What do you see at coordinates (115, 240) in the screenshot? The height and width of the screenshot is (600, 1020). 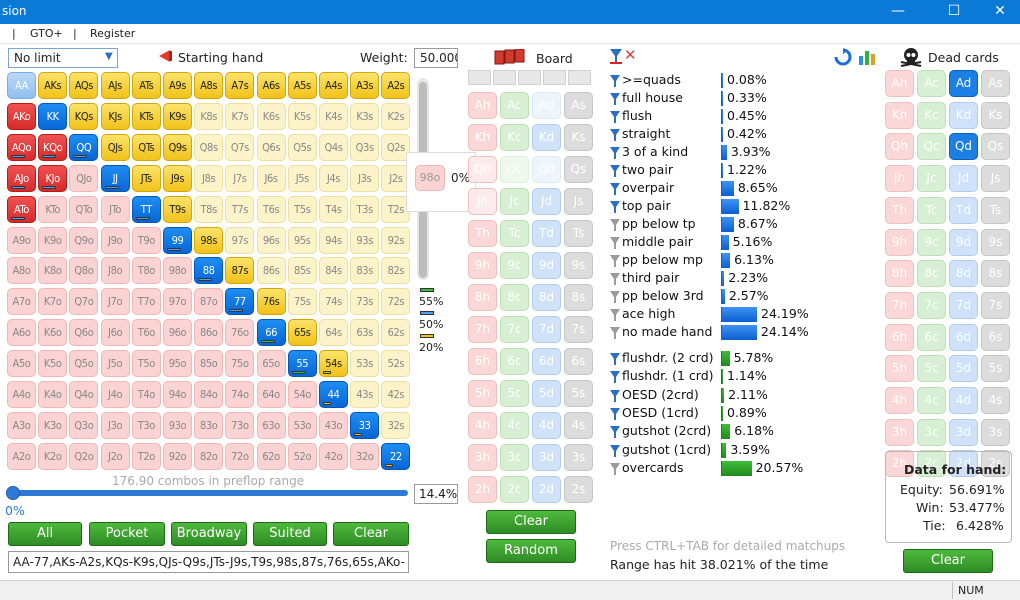 I see `hand-cell-J9o: J9o` at bounding box center [115, 240].